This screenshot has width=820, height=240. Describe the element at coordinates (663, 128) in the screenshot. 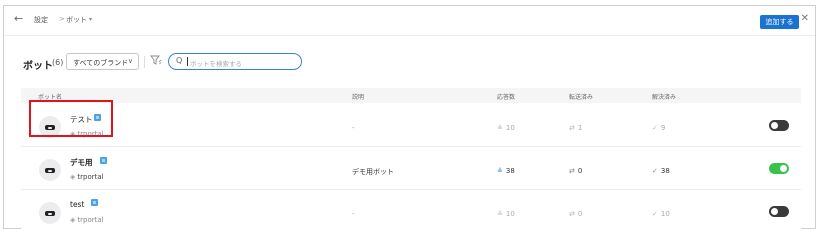

I see `resolved-value: 9` at that location.